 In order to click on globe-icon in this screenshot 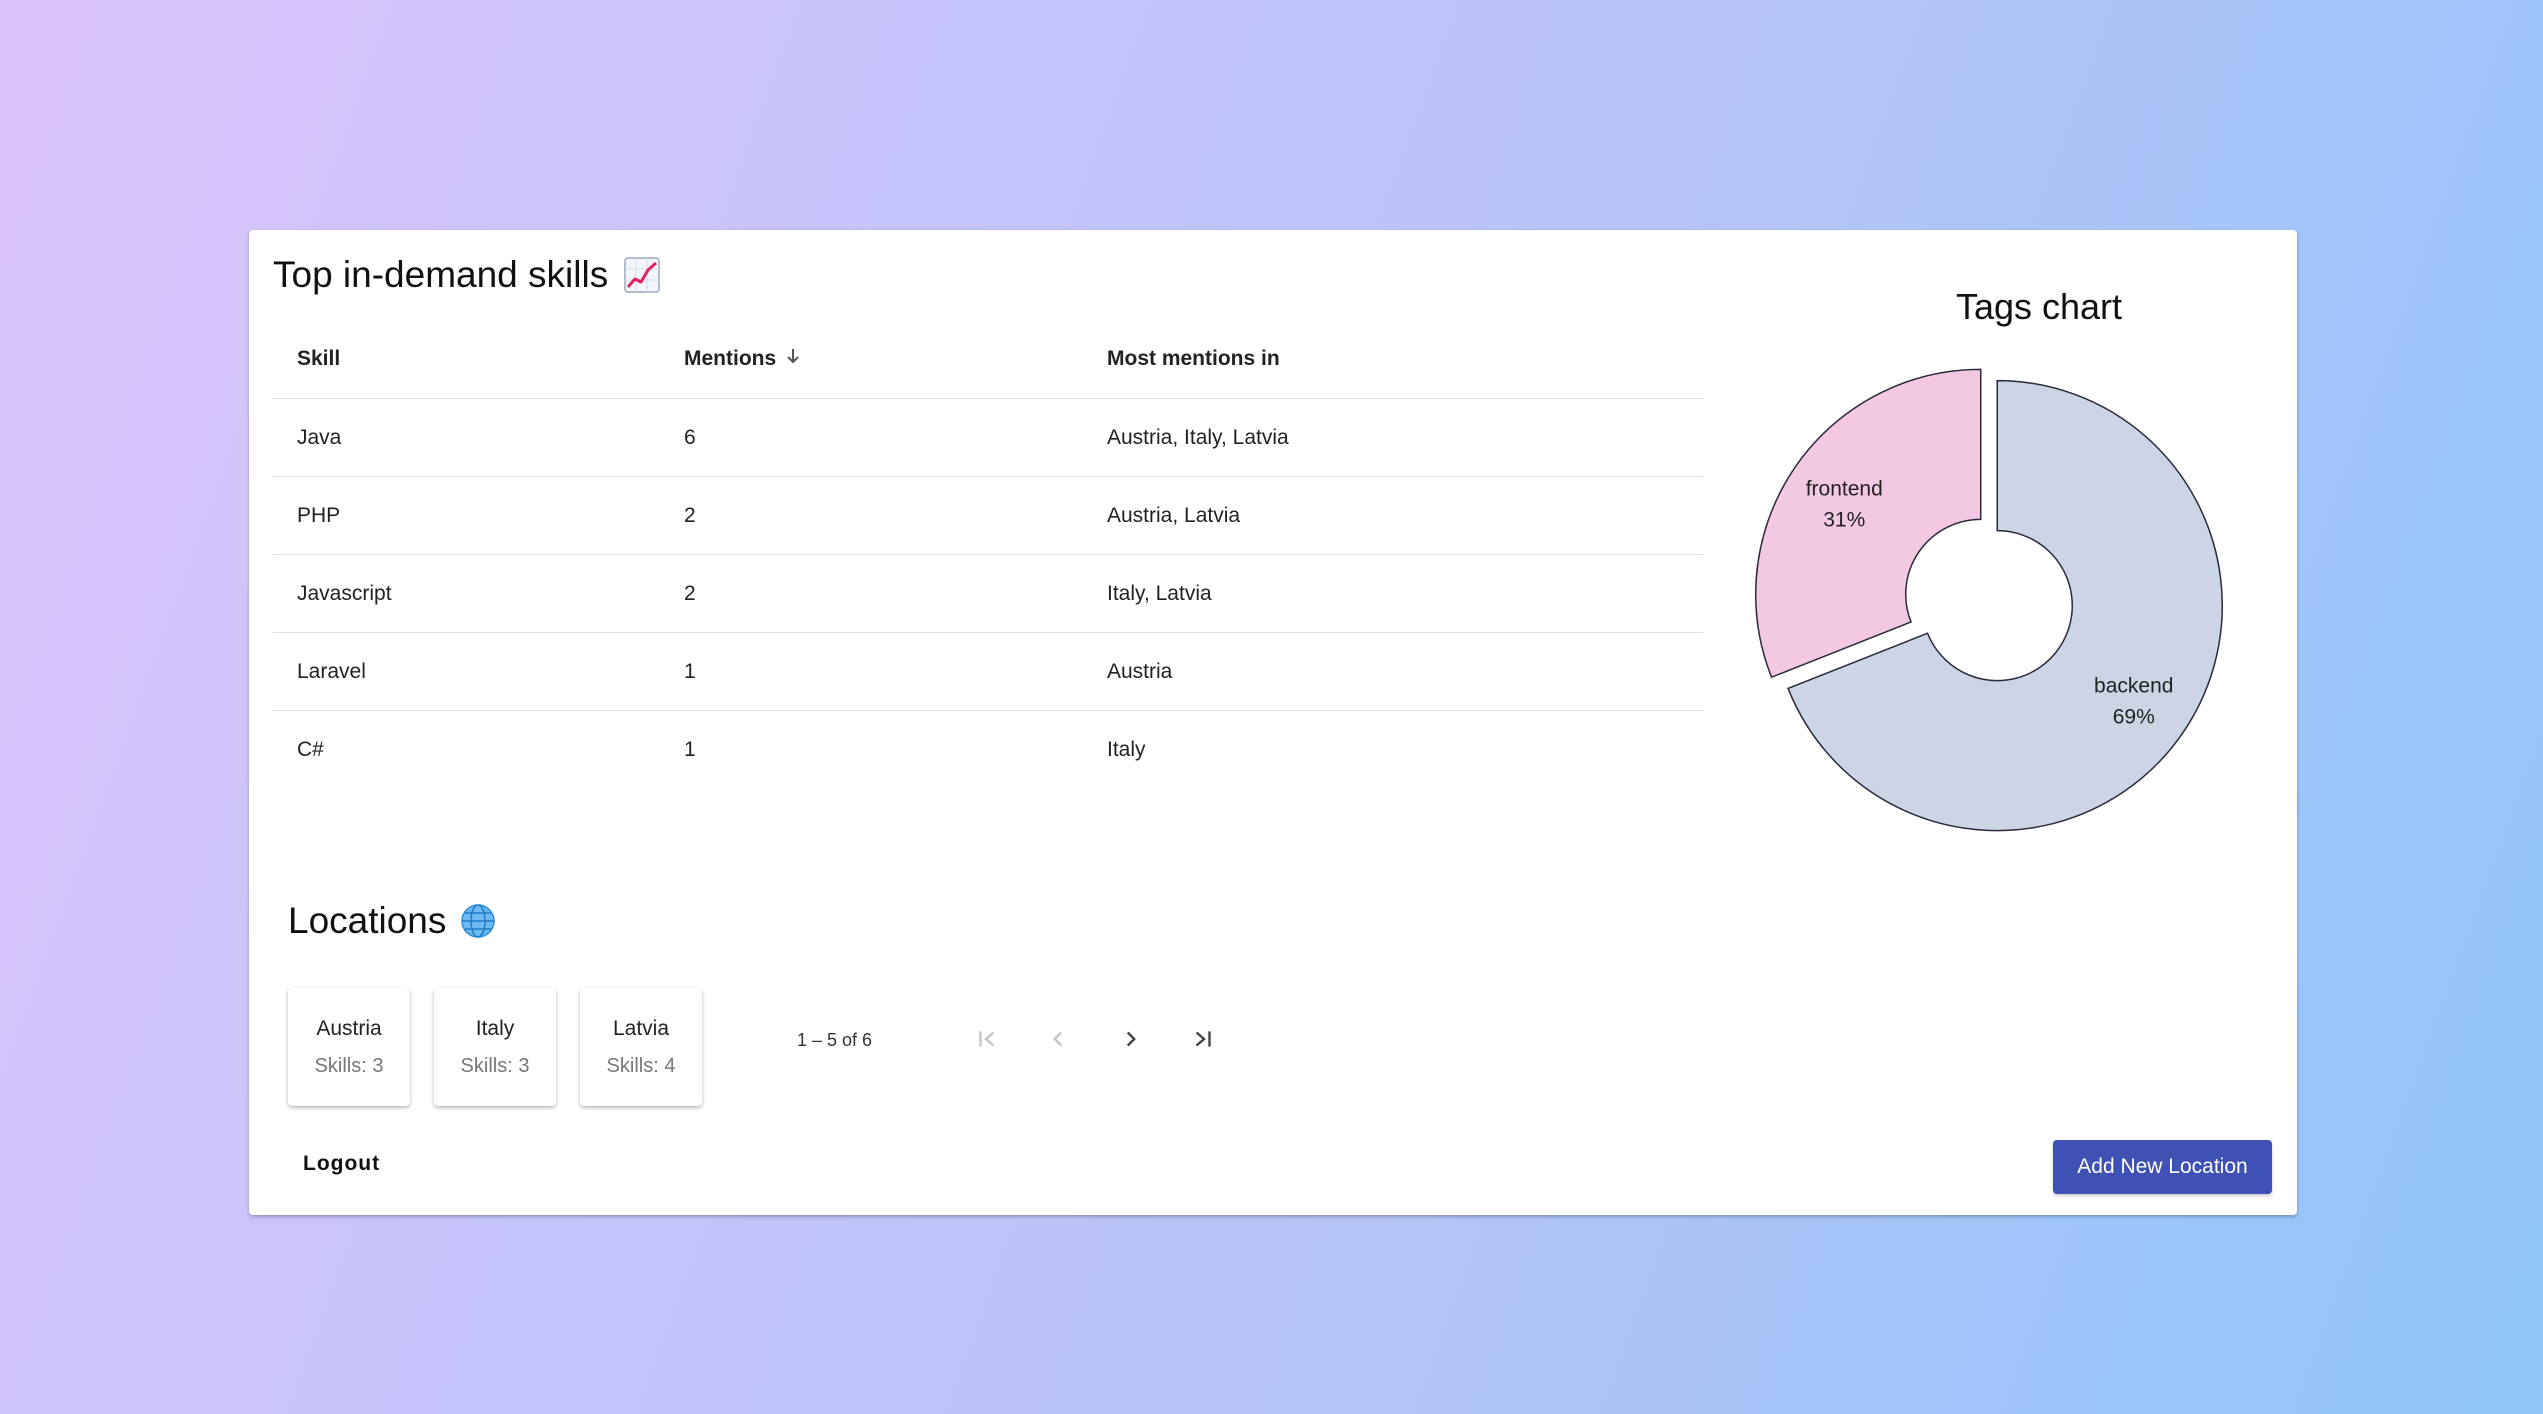, I will do `click(478, 921)`.